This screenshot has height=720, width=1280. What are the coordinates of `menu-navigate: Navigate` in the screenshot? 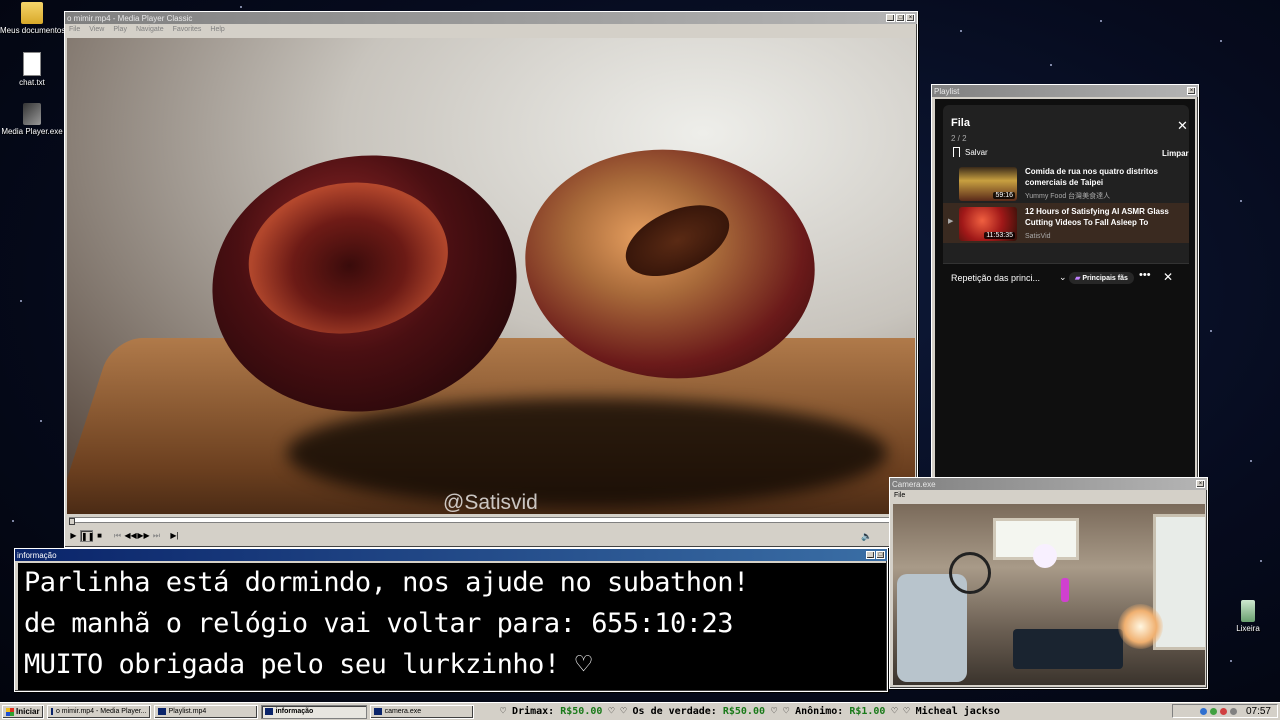 It's located at (150, 29).